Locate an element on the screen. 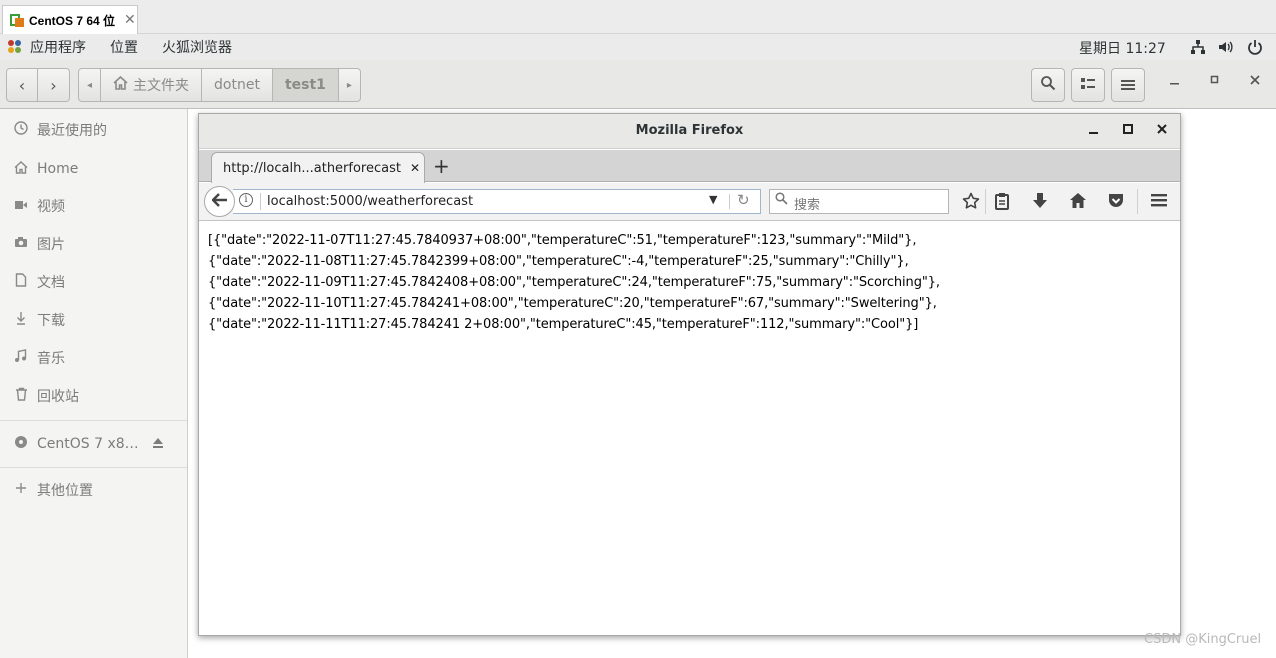 Image resolution: width=1276 pixels, height=658 pixels. sidebar-item-label: 回收站 is located at coordinates (58, 397).